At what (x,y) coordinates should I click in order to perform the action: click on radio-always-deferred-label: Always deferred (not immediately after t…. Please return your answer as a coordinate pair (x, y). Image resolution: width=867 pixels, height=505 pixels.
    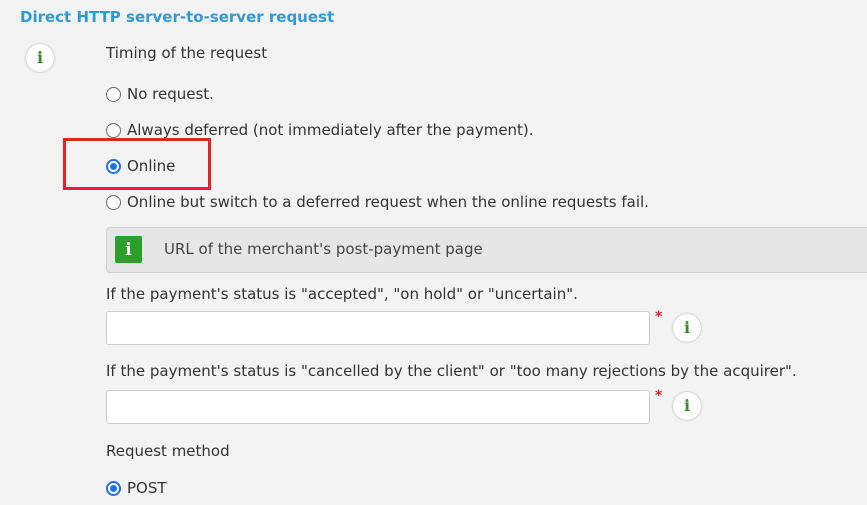
    Looking at the image, I should click on (330, 130).